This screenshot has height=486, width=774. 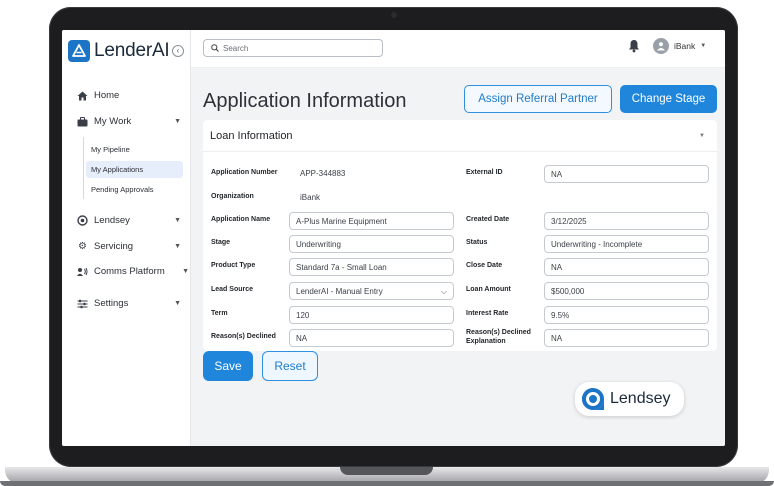 I want to click on bell-icon, so click(x=634, y=46).